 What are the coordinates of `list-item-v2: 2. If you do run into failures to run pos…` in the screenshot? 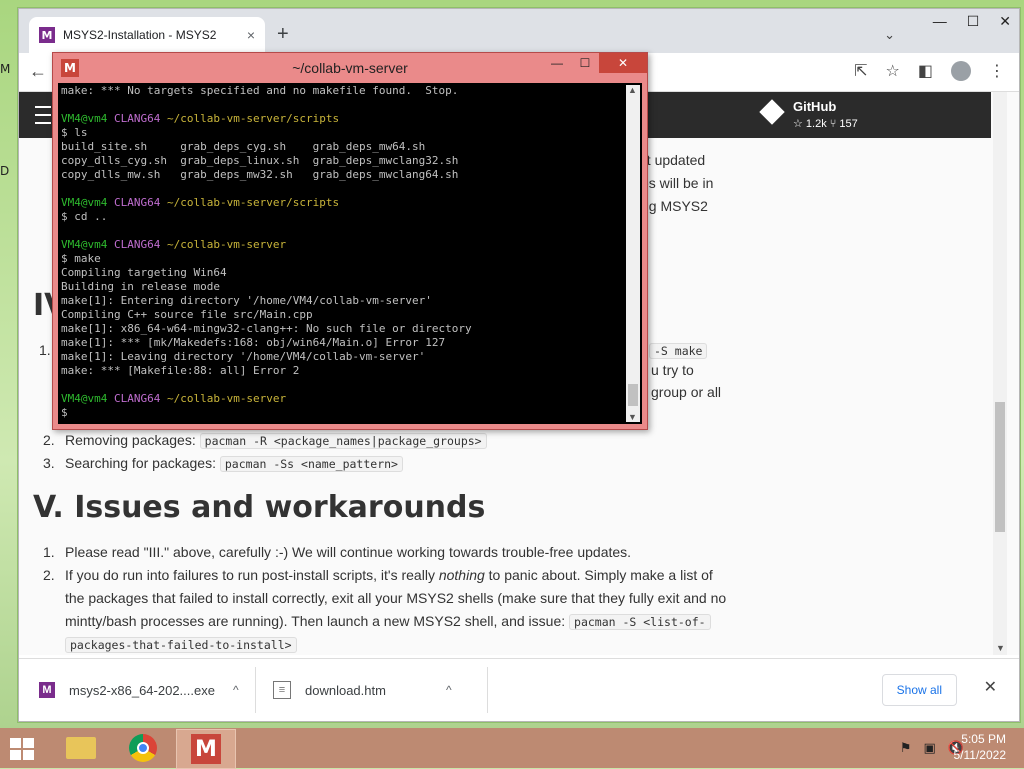 It's located at (378, 575).